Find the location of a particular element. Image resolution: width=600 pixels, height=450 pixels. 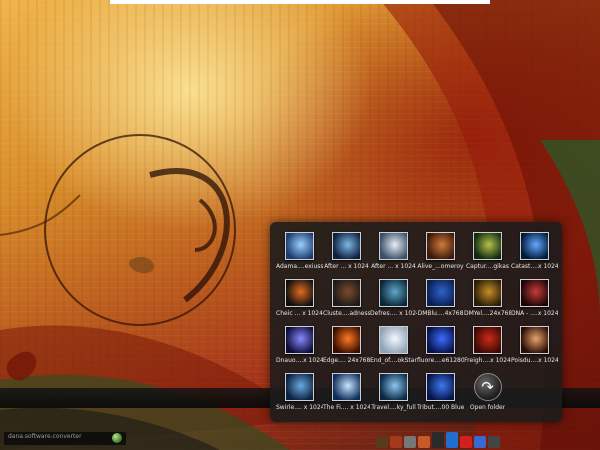

stack-item-label: Travel....ky_full is located at coordinates (393, 407).